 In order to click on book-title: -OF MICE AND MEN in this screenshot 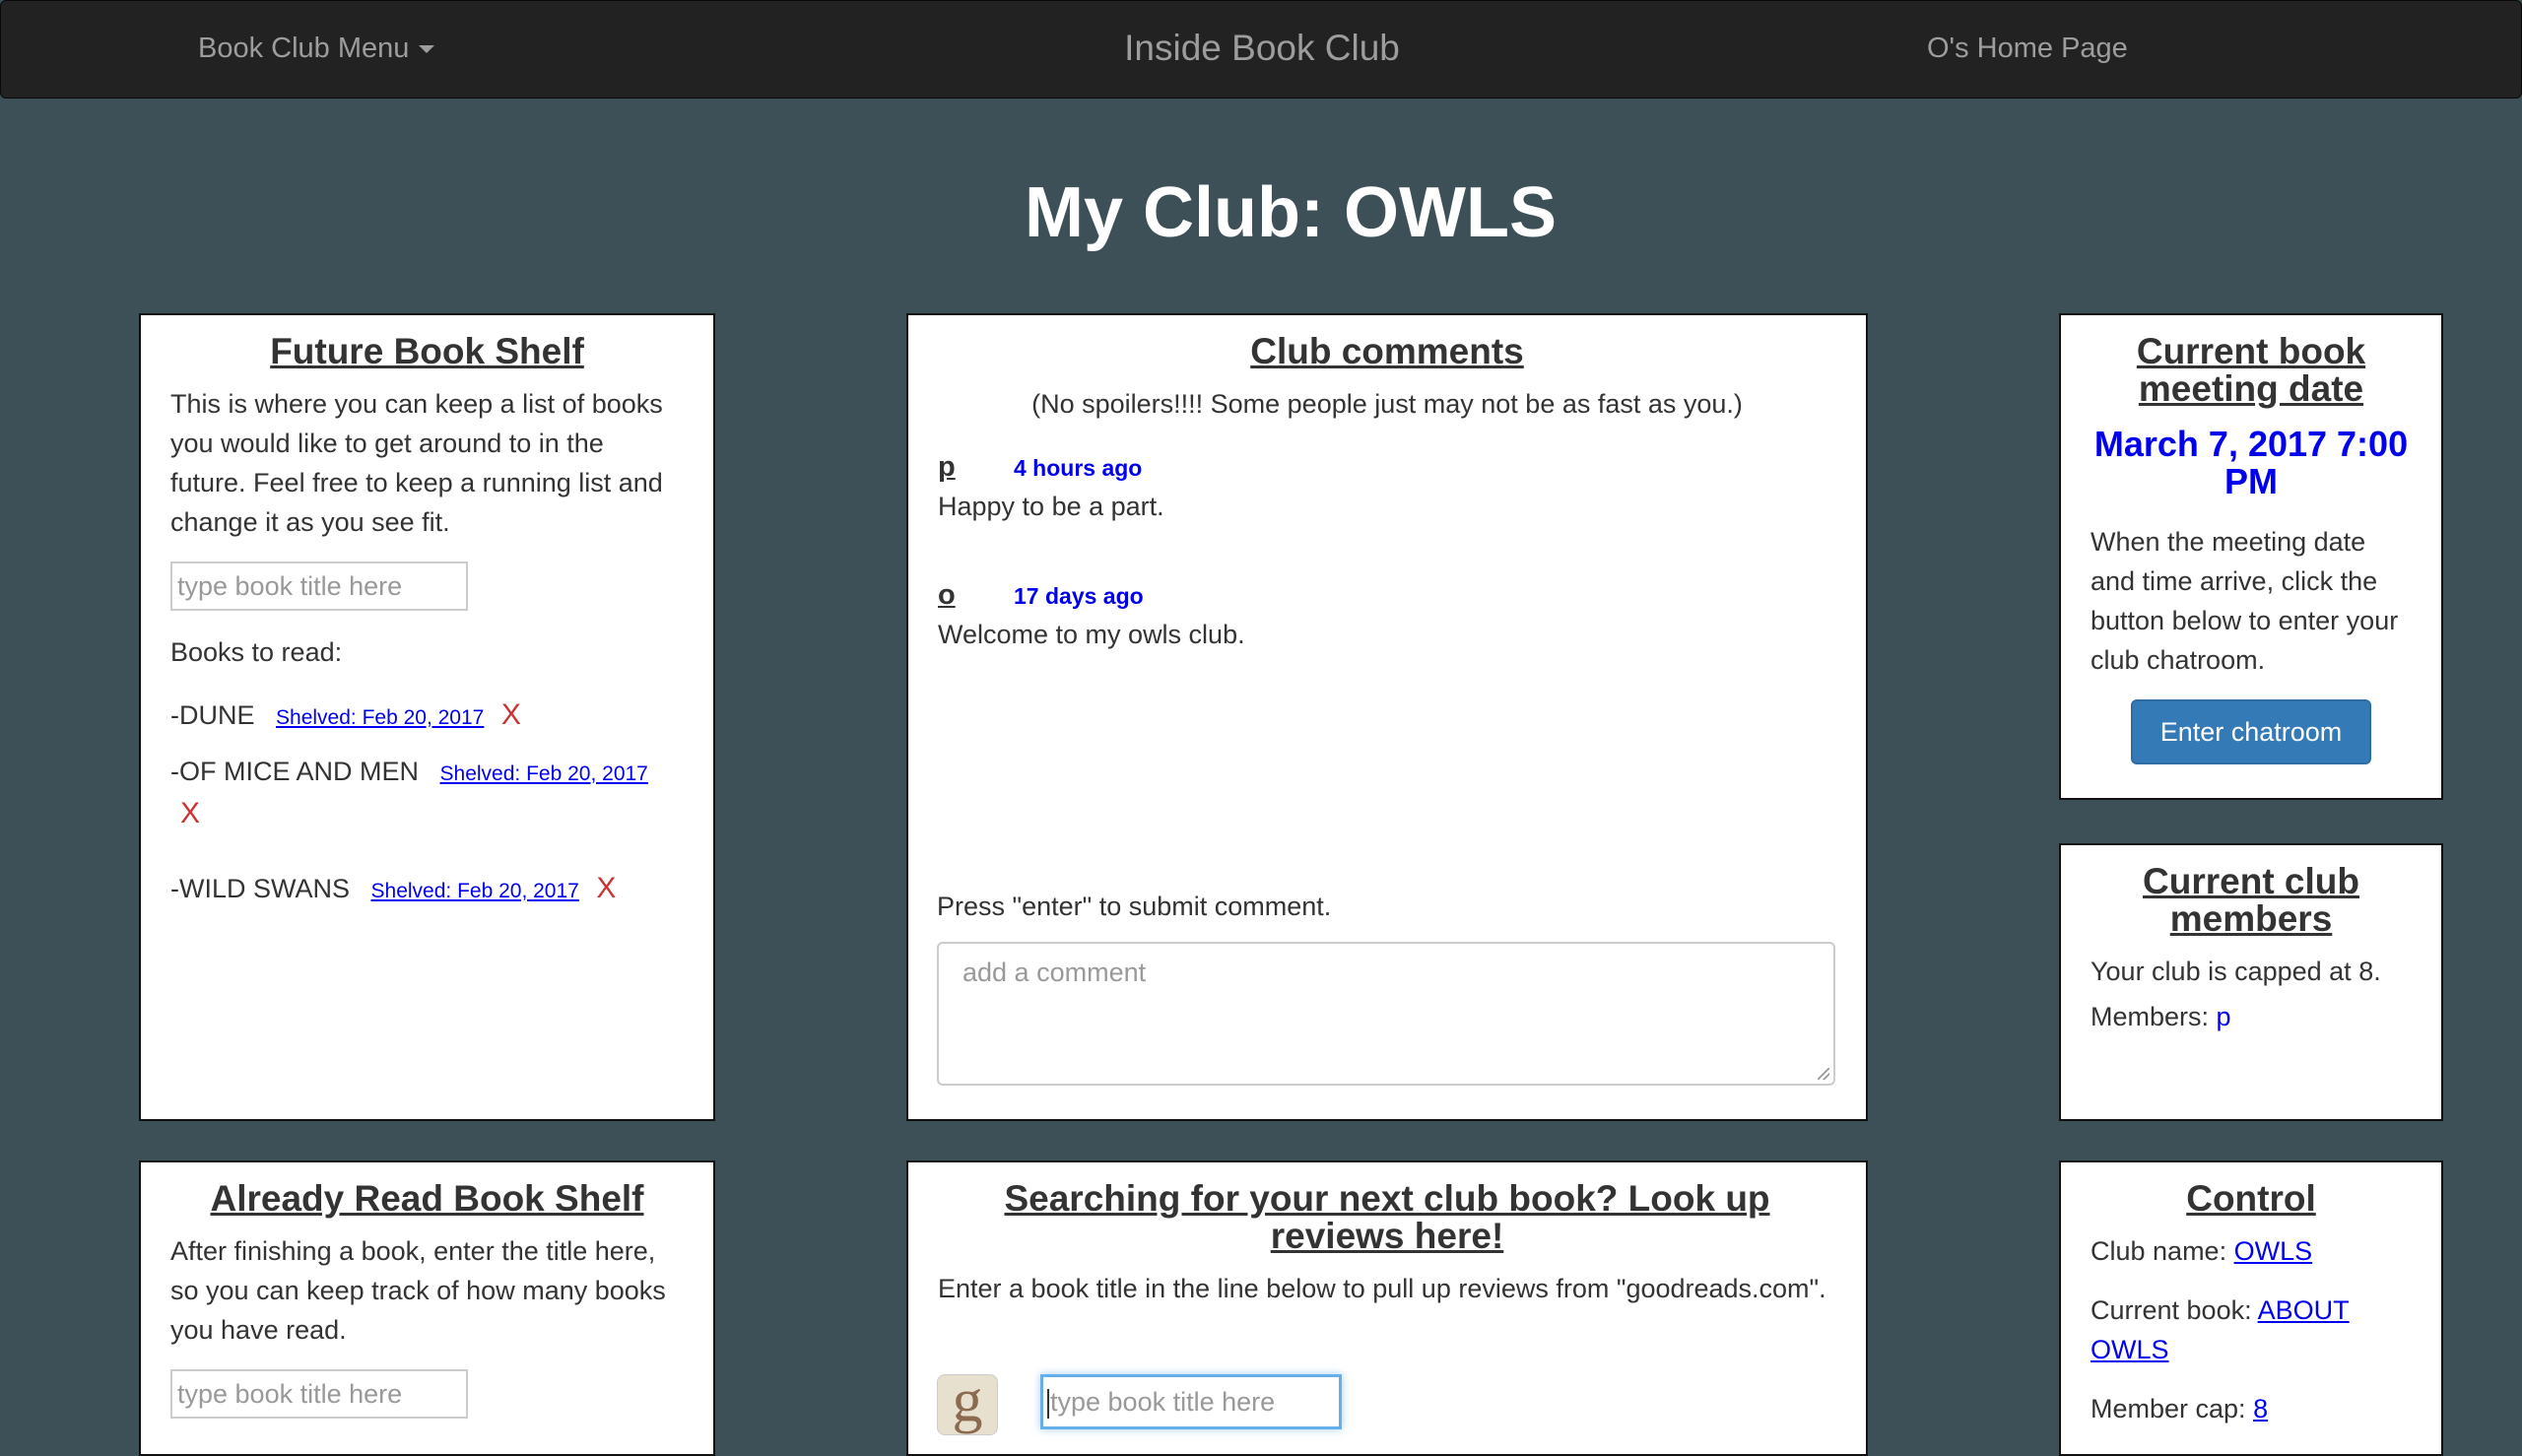, I will do `click(295, 771)`.